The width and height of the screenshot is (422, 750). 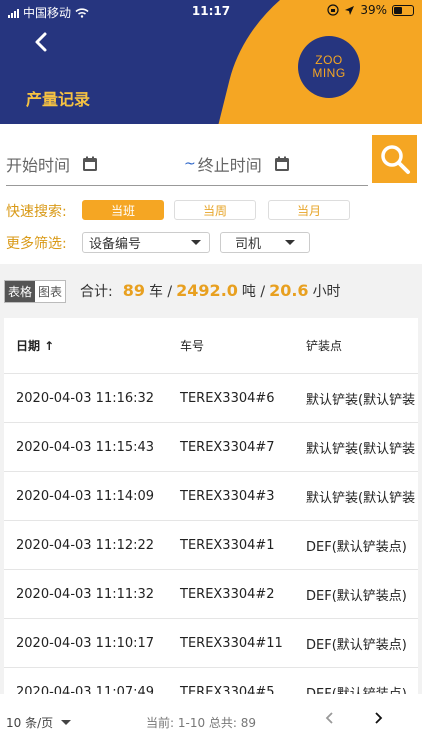 What do you see at coordinates (115, 244) in the screenshot?
I see `device-select-placeholder: 设备编号` at bounding box center [115, 244].